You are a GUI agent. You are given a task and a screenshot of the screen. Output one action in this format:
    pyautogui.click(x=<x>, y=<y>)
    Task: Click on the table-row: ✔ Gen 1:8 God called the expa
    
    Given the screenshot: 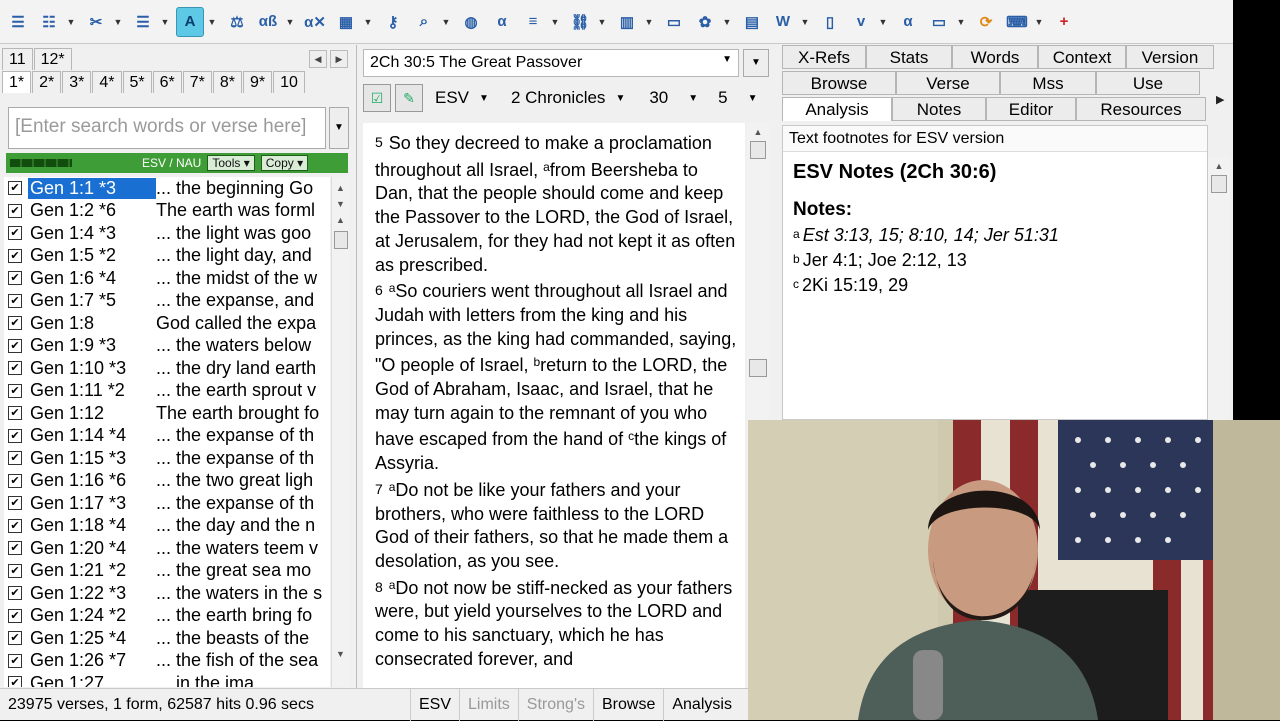 What is the action you would take?
    pyautogui.click(x=167, y=323)
    